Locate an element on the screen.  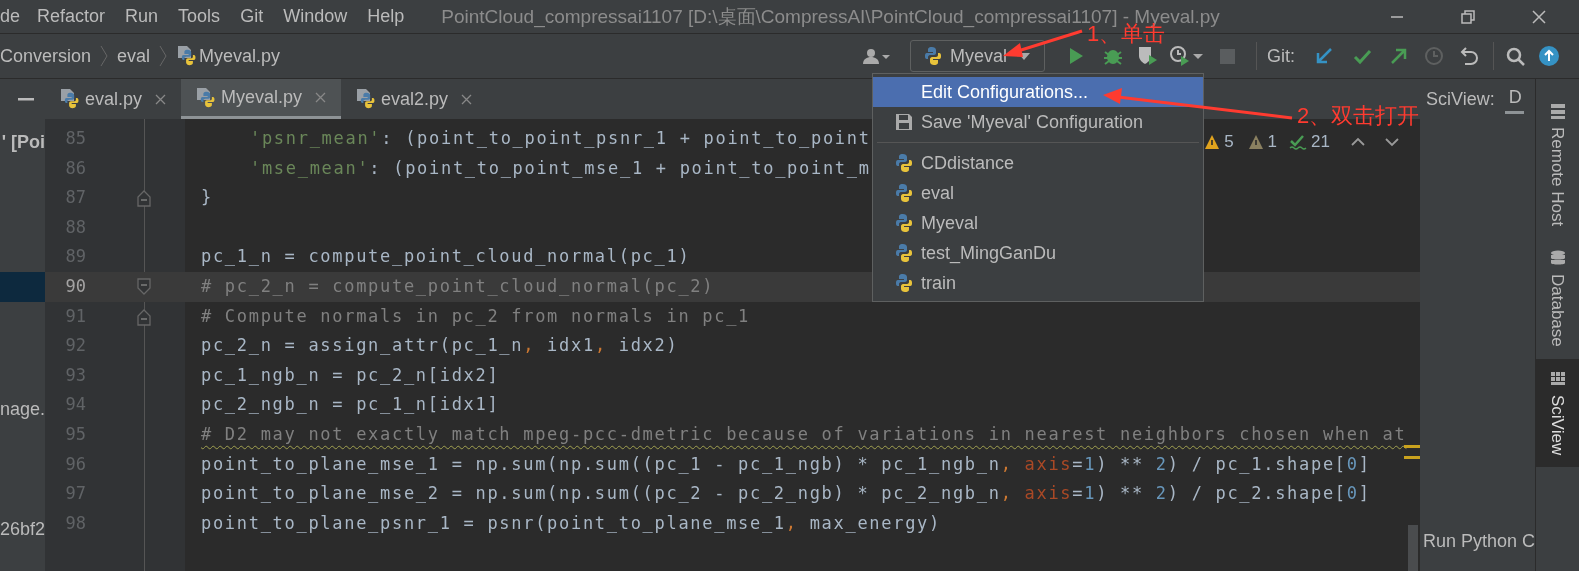
code-line: pc_2_n = assign_attr(pc_1_n, idx1, idx2) is located at coordinates (440, 346).